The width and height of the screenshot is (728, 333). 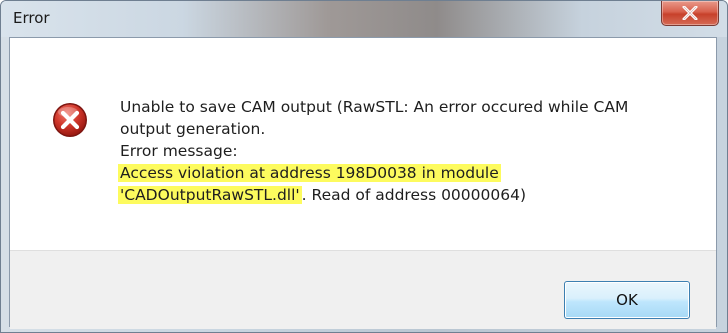 I want to click on message-line-2: output generation., so click(x=193, y=129).